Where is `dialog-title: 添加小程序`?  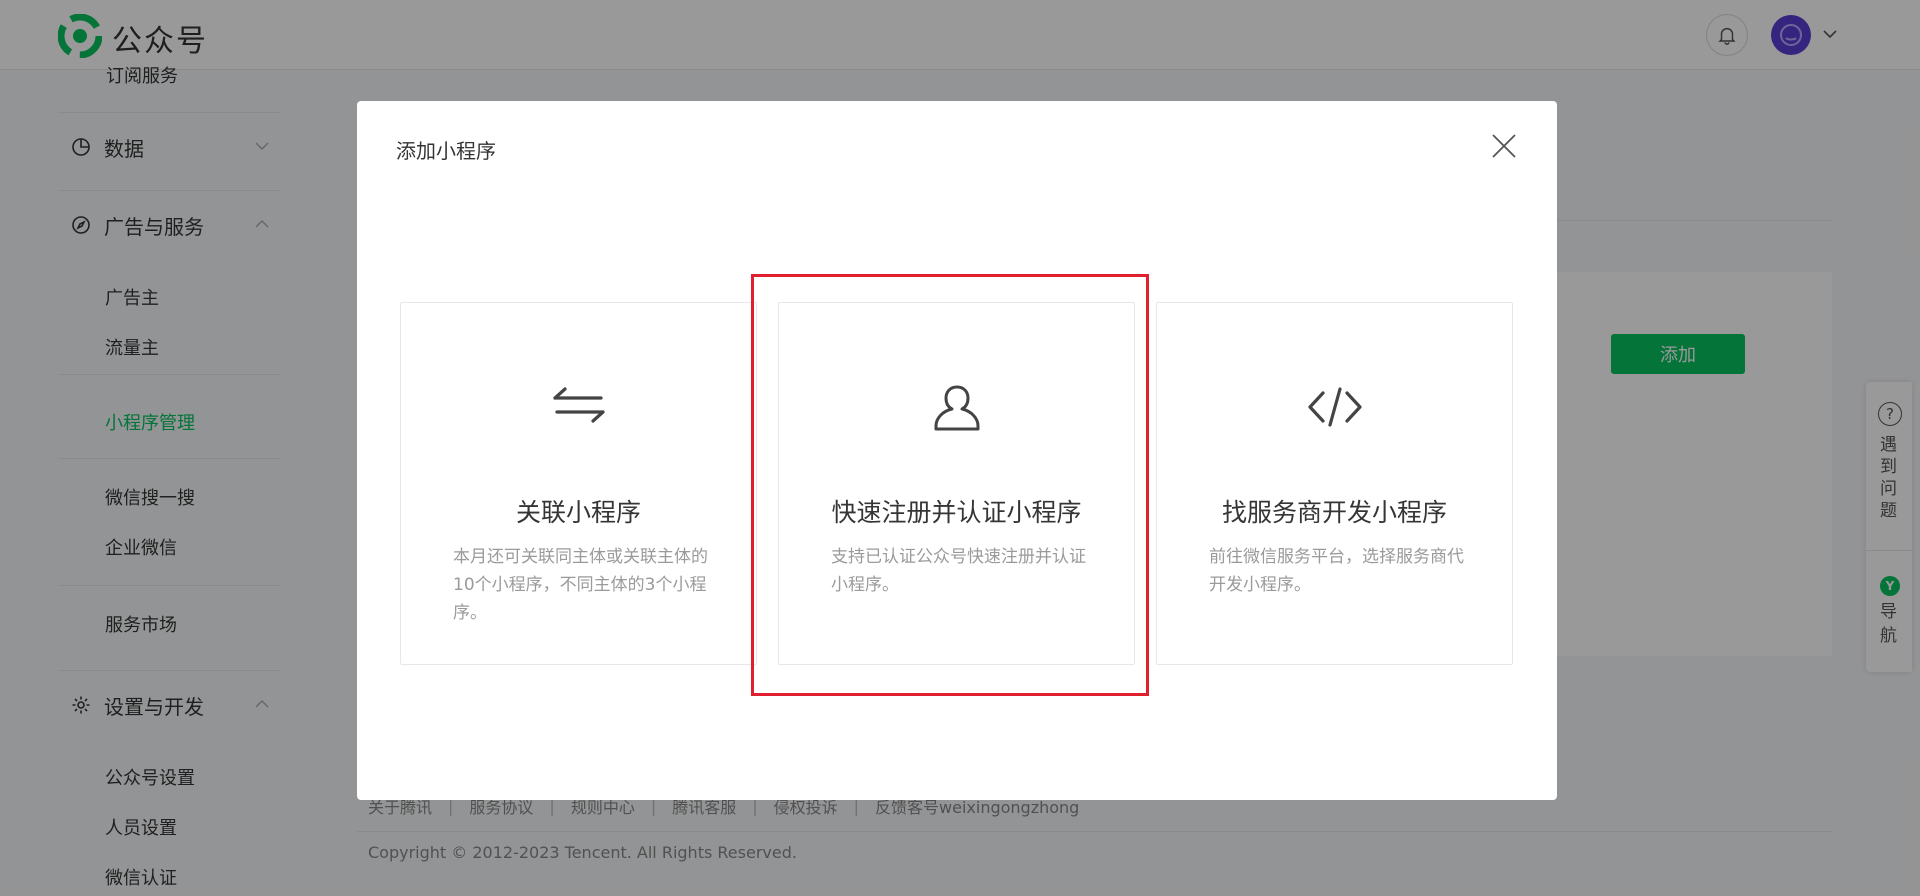 dialog-title: 添加小程序 is located at coordinates (446, 151).